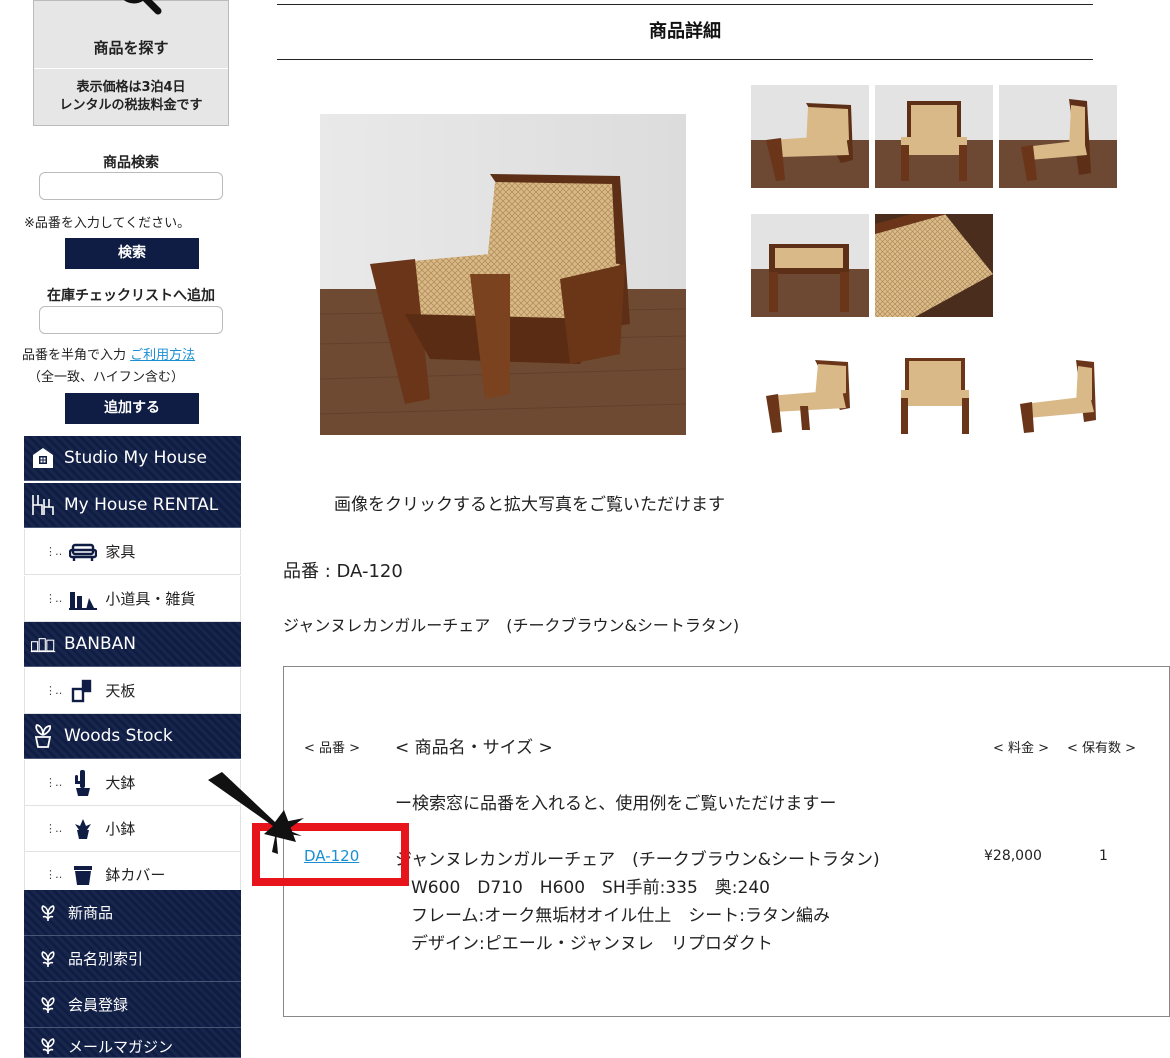 The image size is (1170, 1058). I want to click on nav-small-goods-label: 小道具・雑貨, so click(150, 599).